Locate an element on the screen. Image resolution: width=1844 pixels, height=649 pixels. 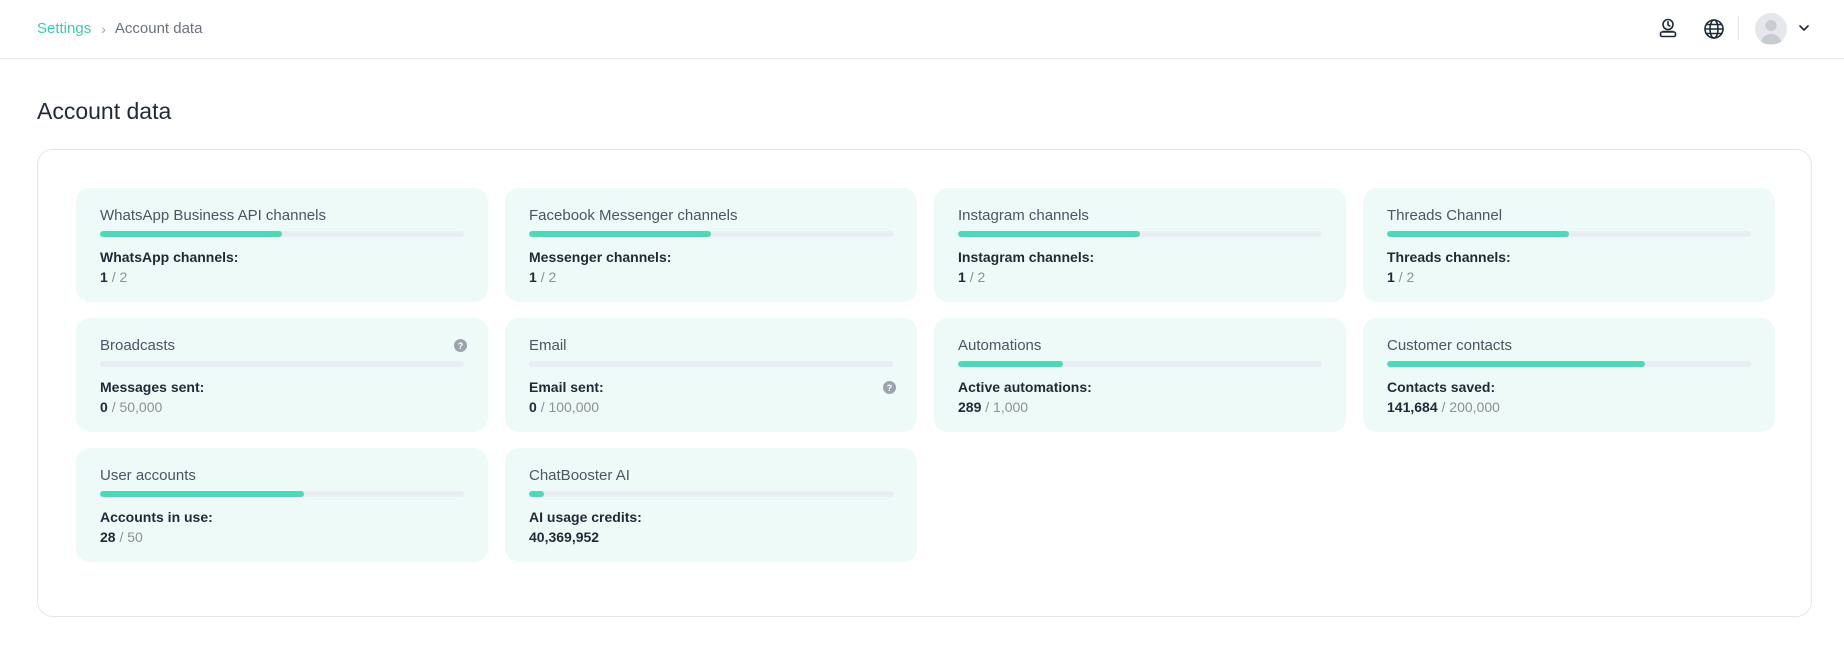
breadcrumb-settings-link: Settings is located at coordinates (64, 28).